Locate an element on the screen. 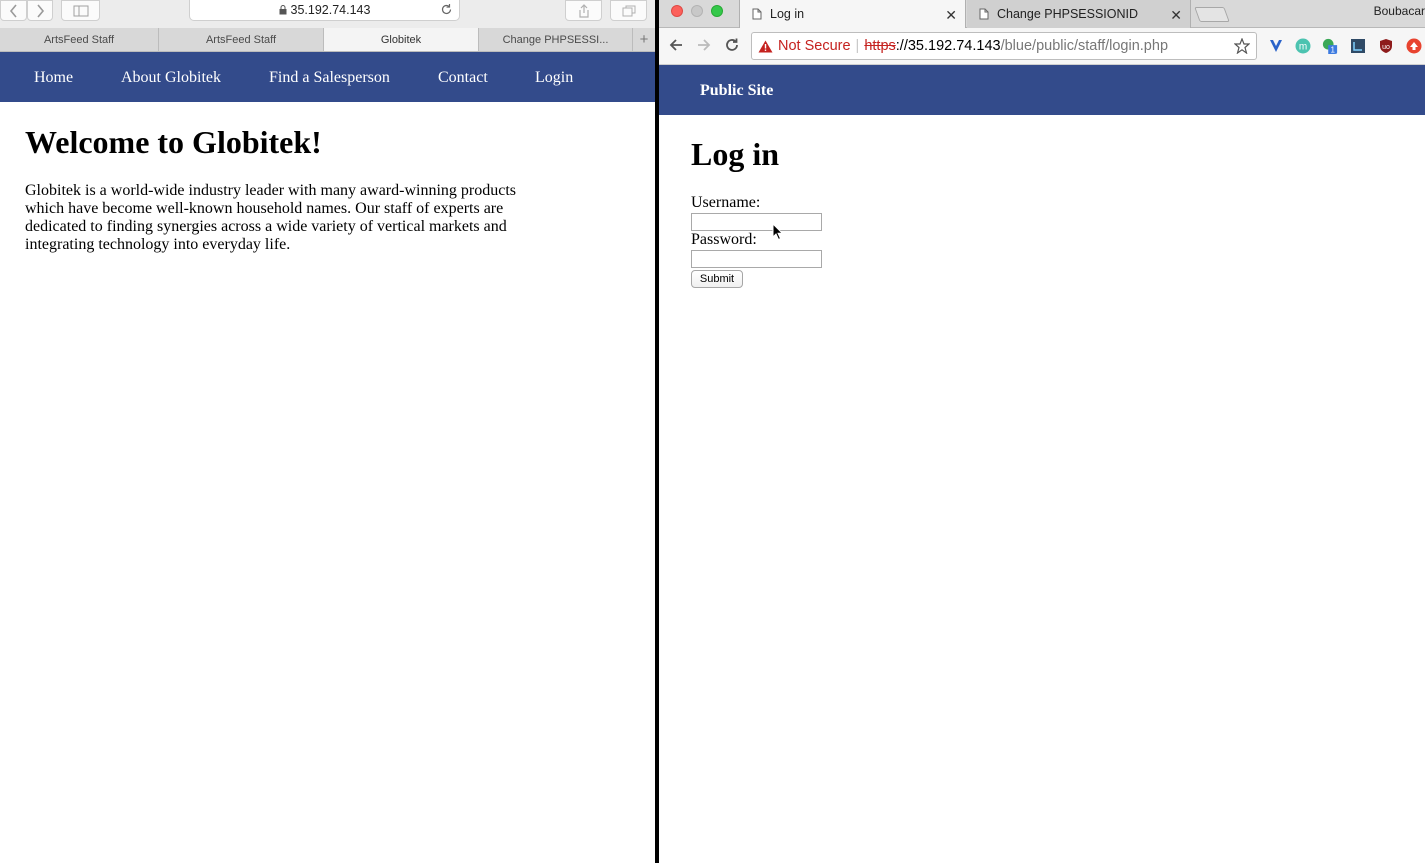  mouse-cursor-icon is located at coordinates (778, 232).